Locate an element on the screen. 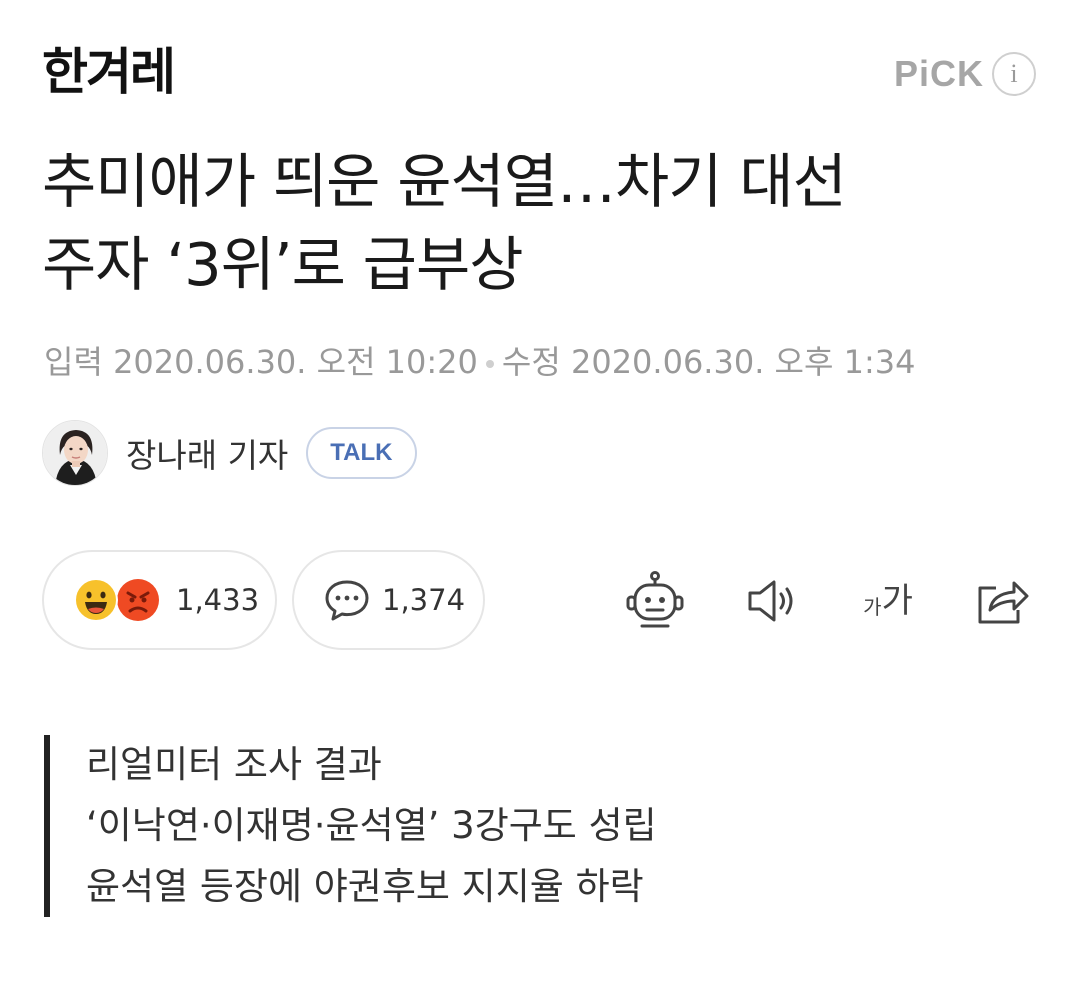  pick-badge: PiCK i is located at coordinates (965, 74).